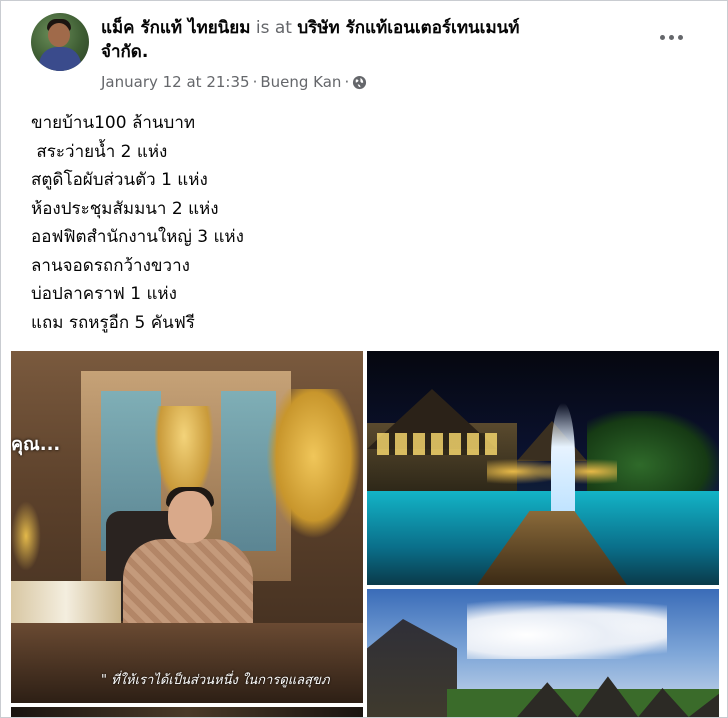  What do you see at coordinates (113, 123) in the screenshot?
I see `post-line: ขายบ้าน100 ล้านบาท` at bounding box center [113, 123].